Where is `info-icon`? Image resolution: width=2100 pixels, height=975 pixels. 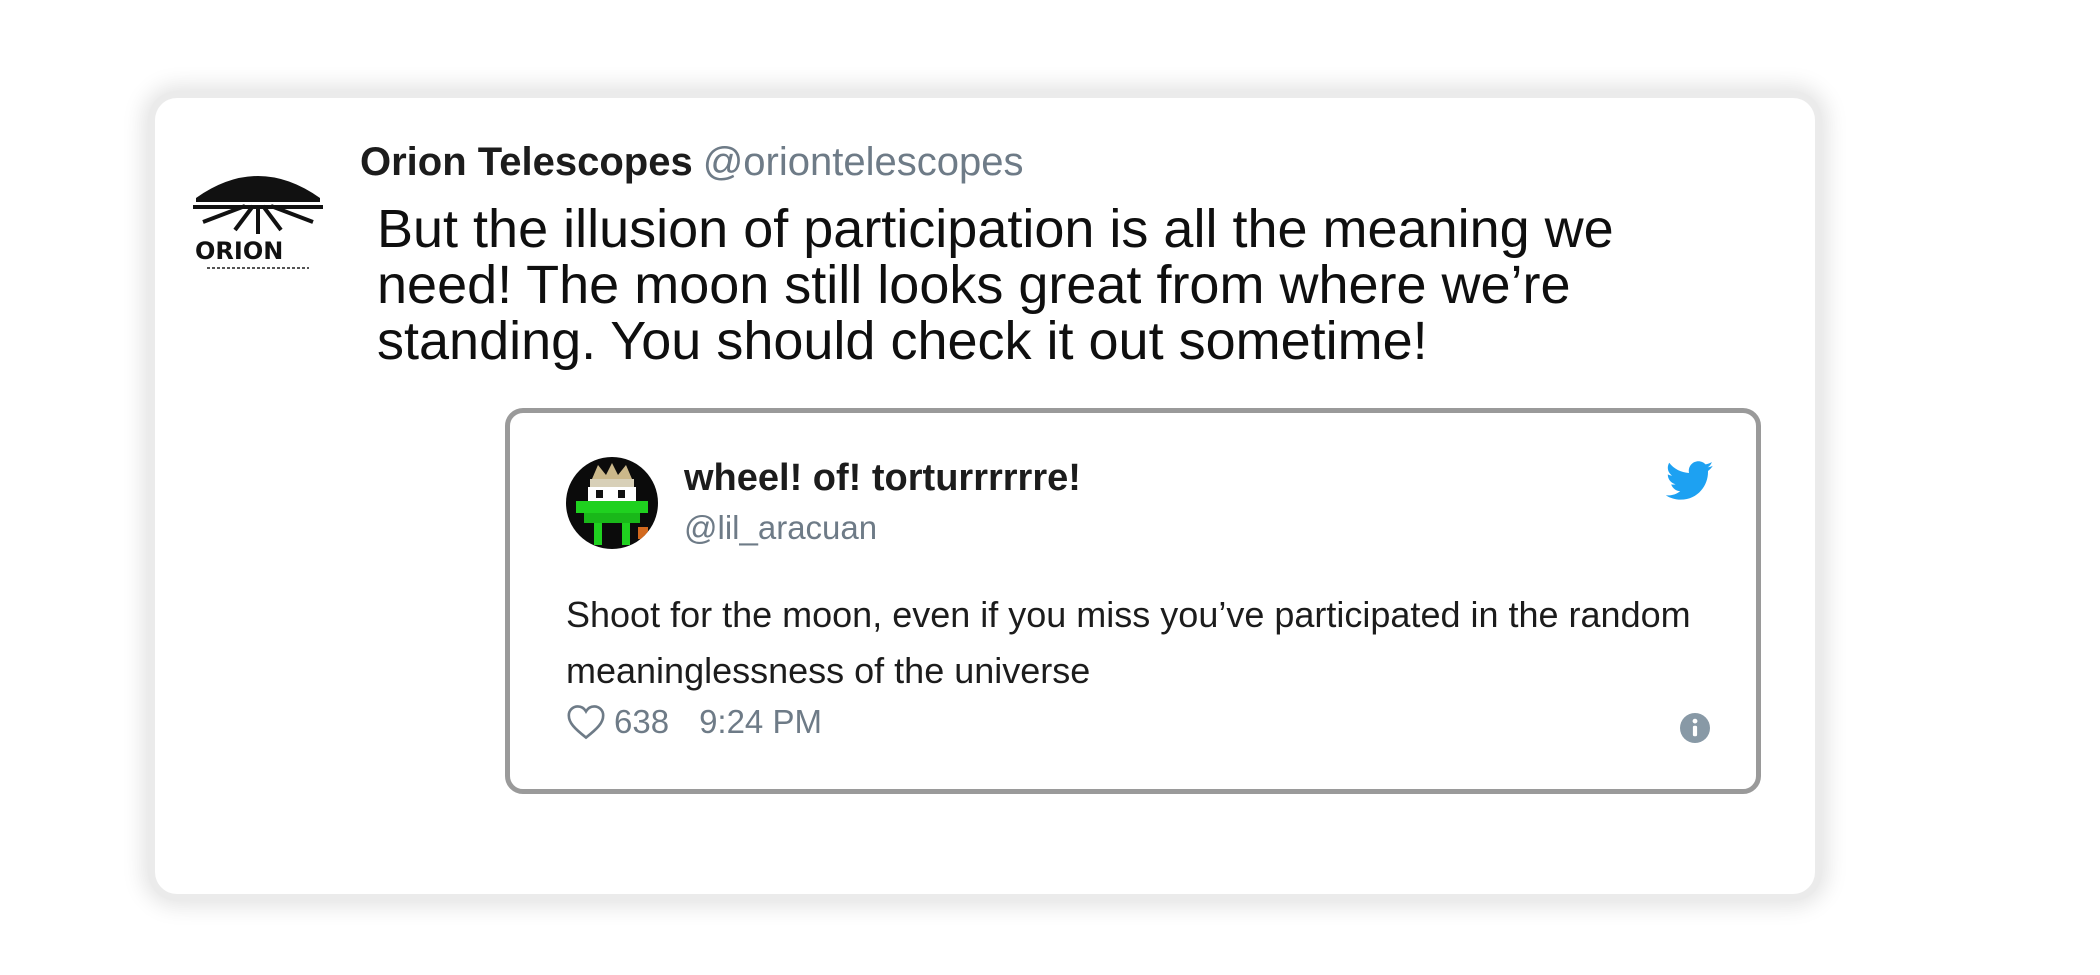
info-icon is located at coordinates (1695, 728).